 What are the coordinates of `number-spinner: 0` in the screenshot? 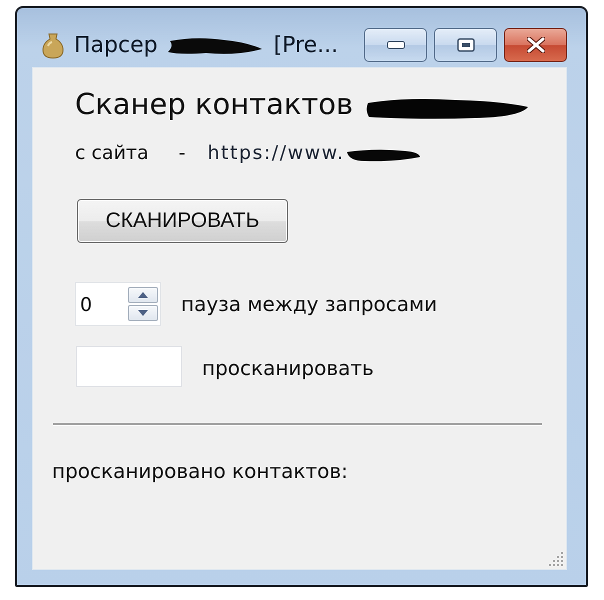 It's located at (118, 304).